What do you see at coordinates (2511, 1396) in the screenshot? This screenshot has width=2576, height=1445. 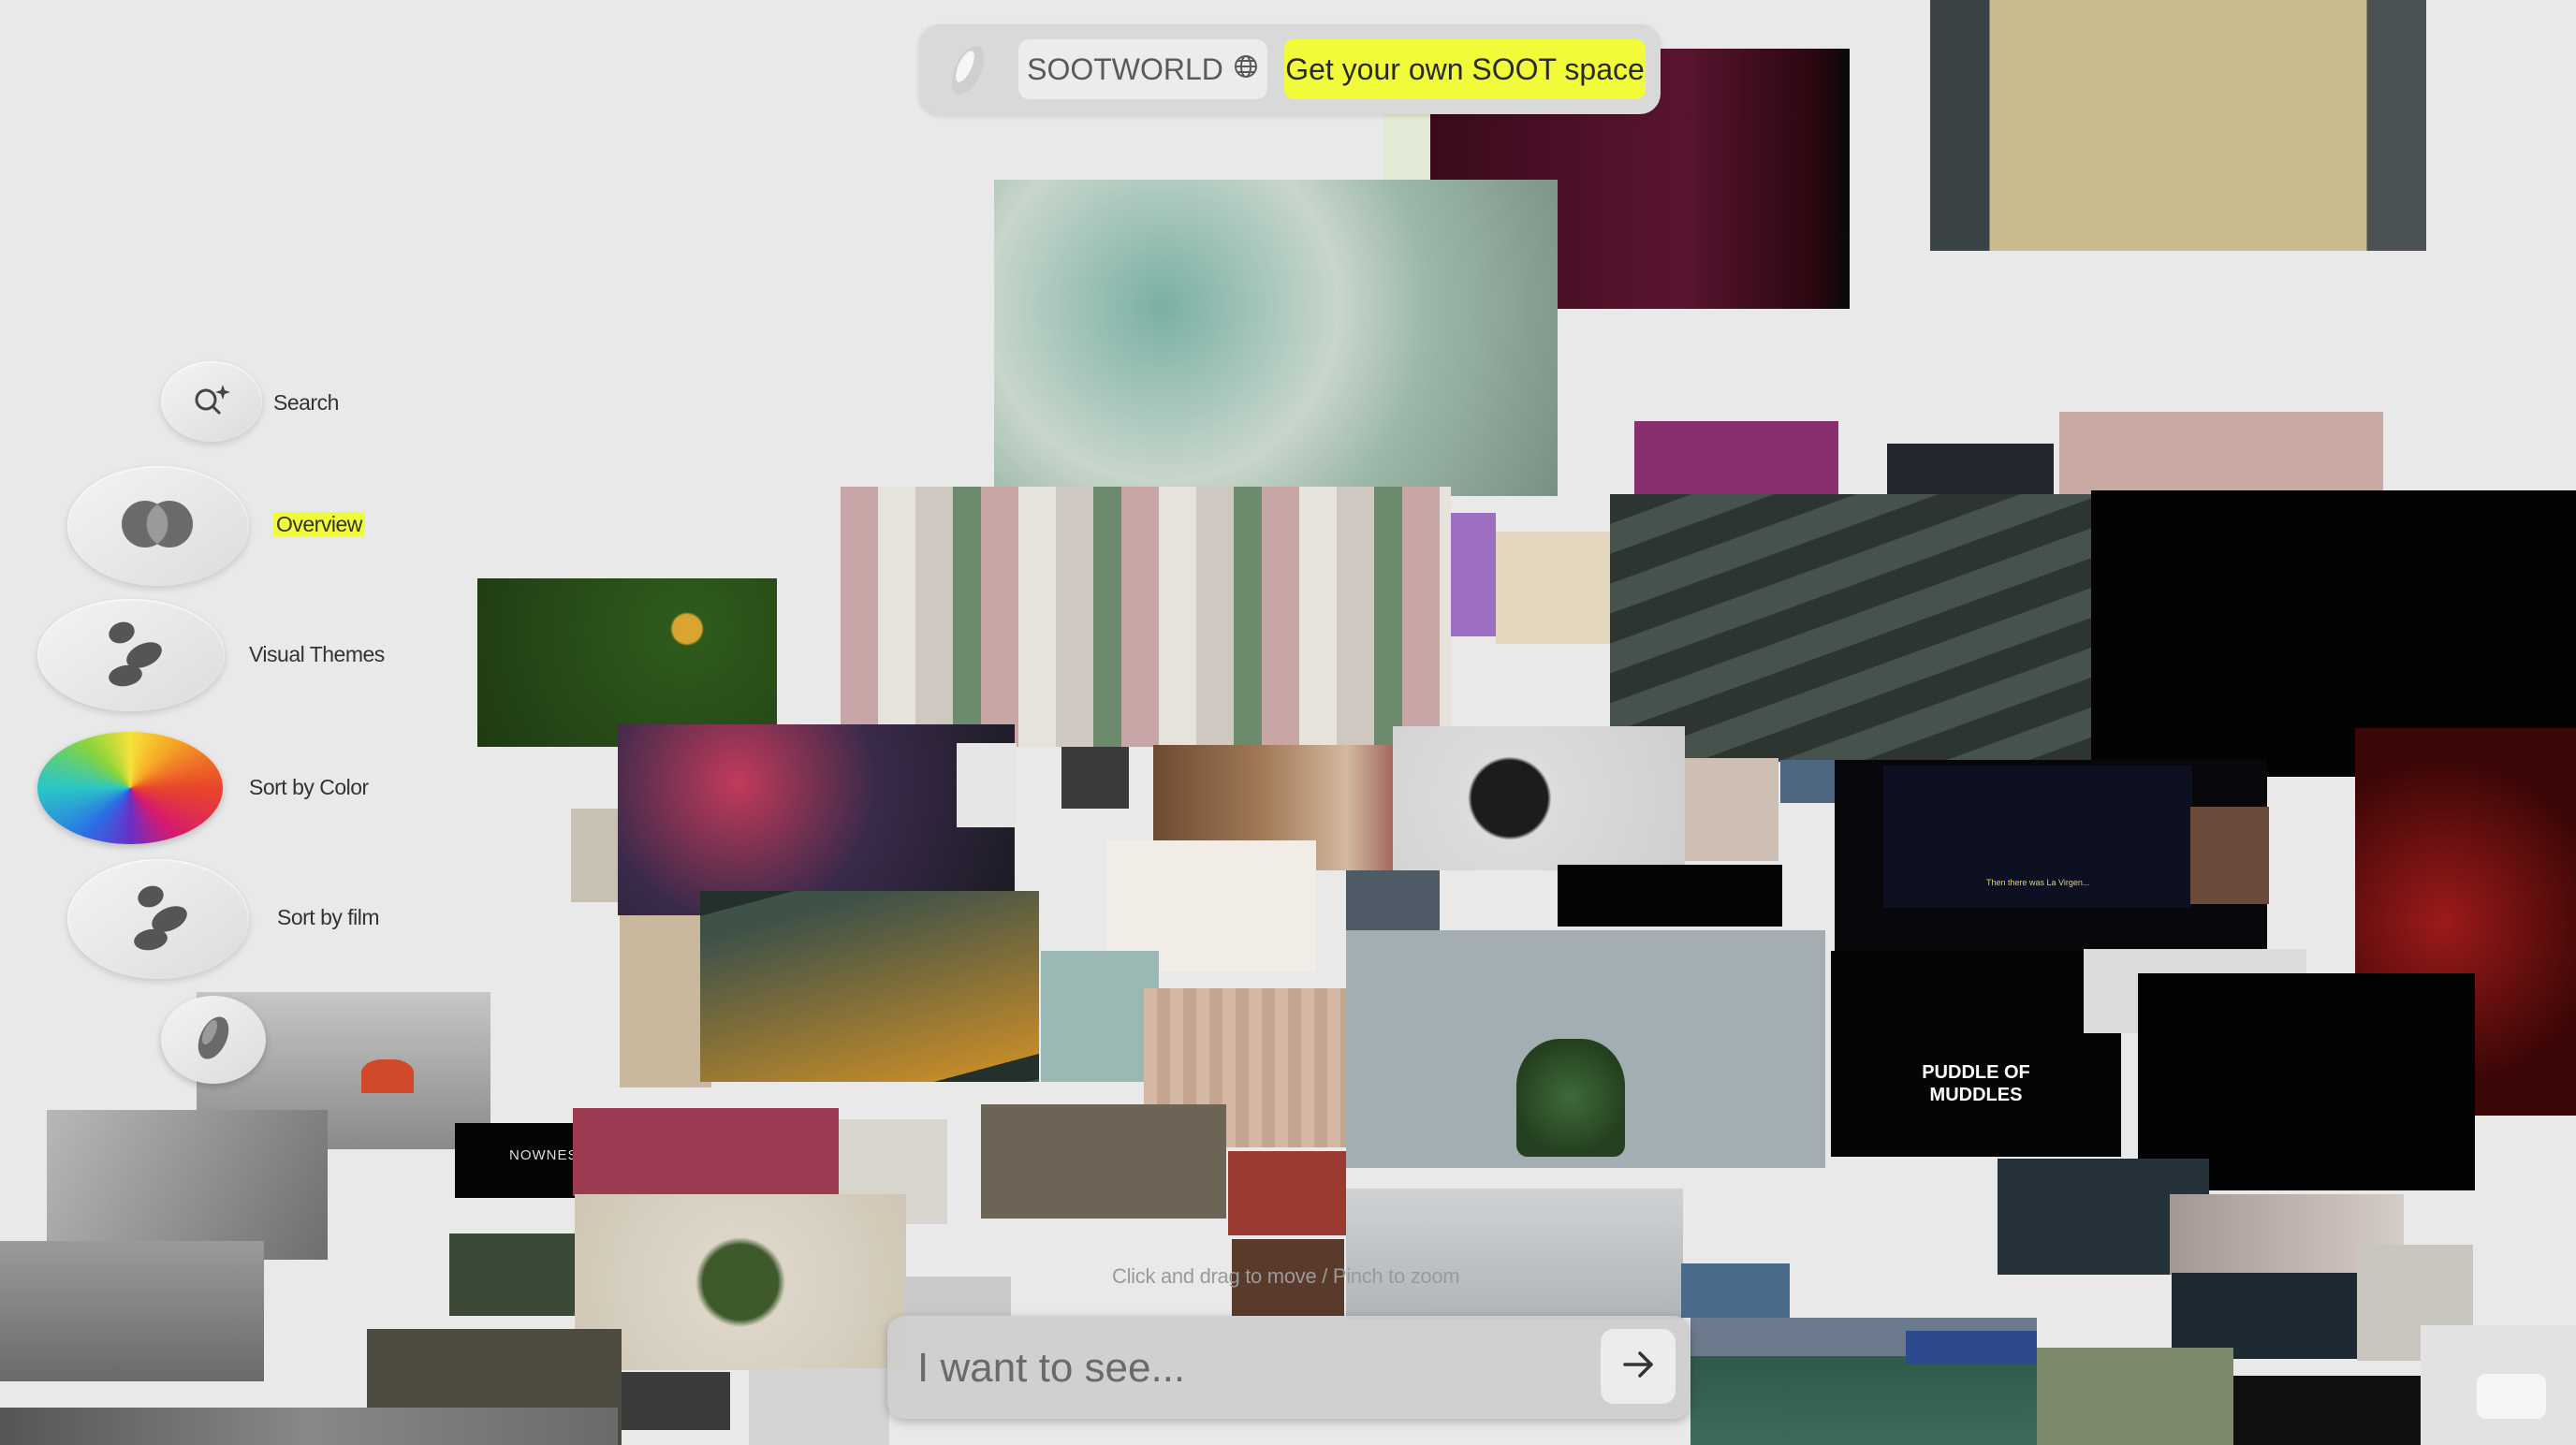 I see `corner-toggle-button` at bounding box center [2511, 1396].